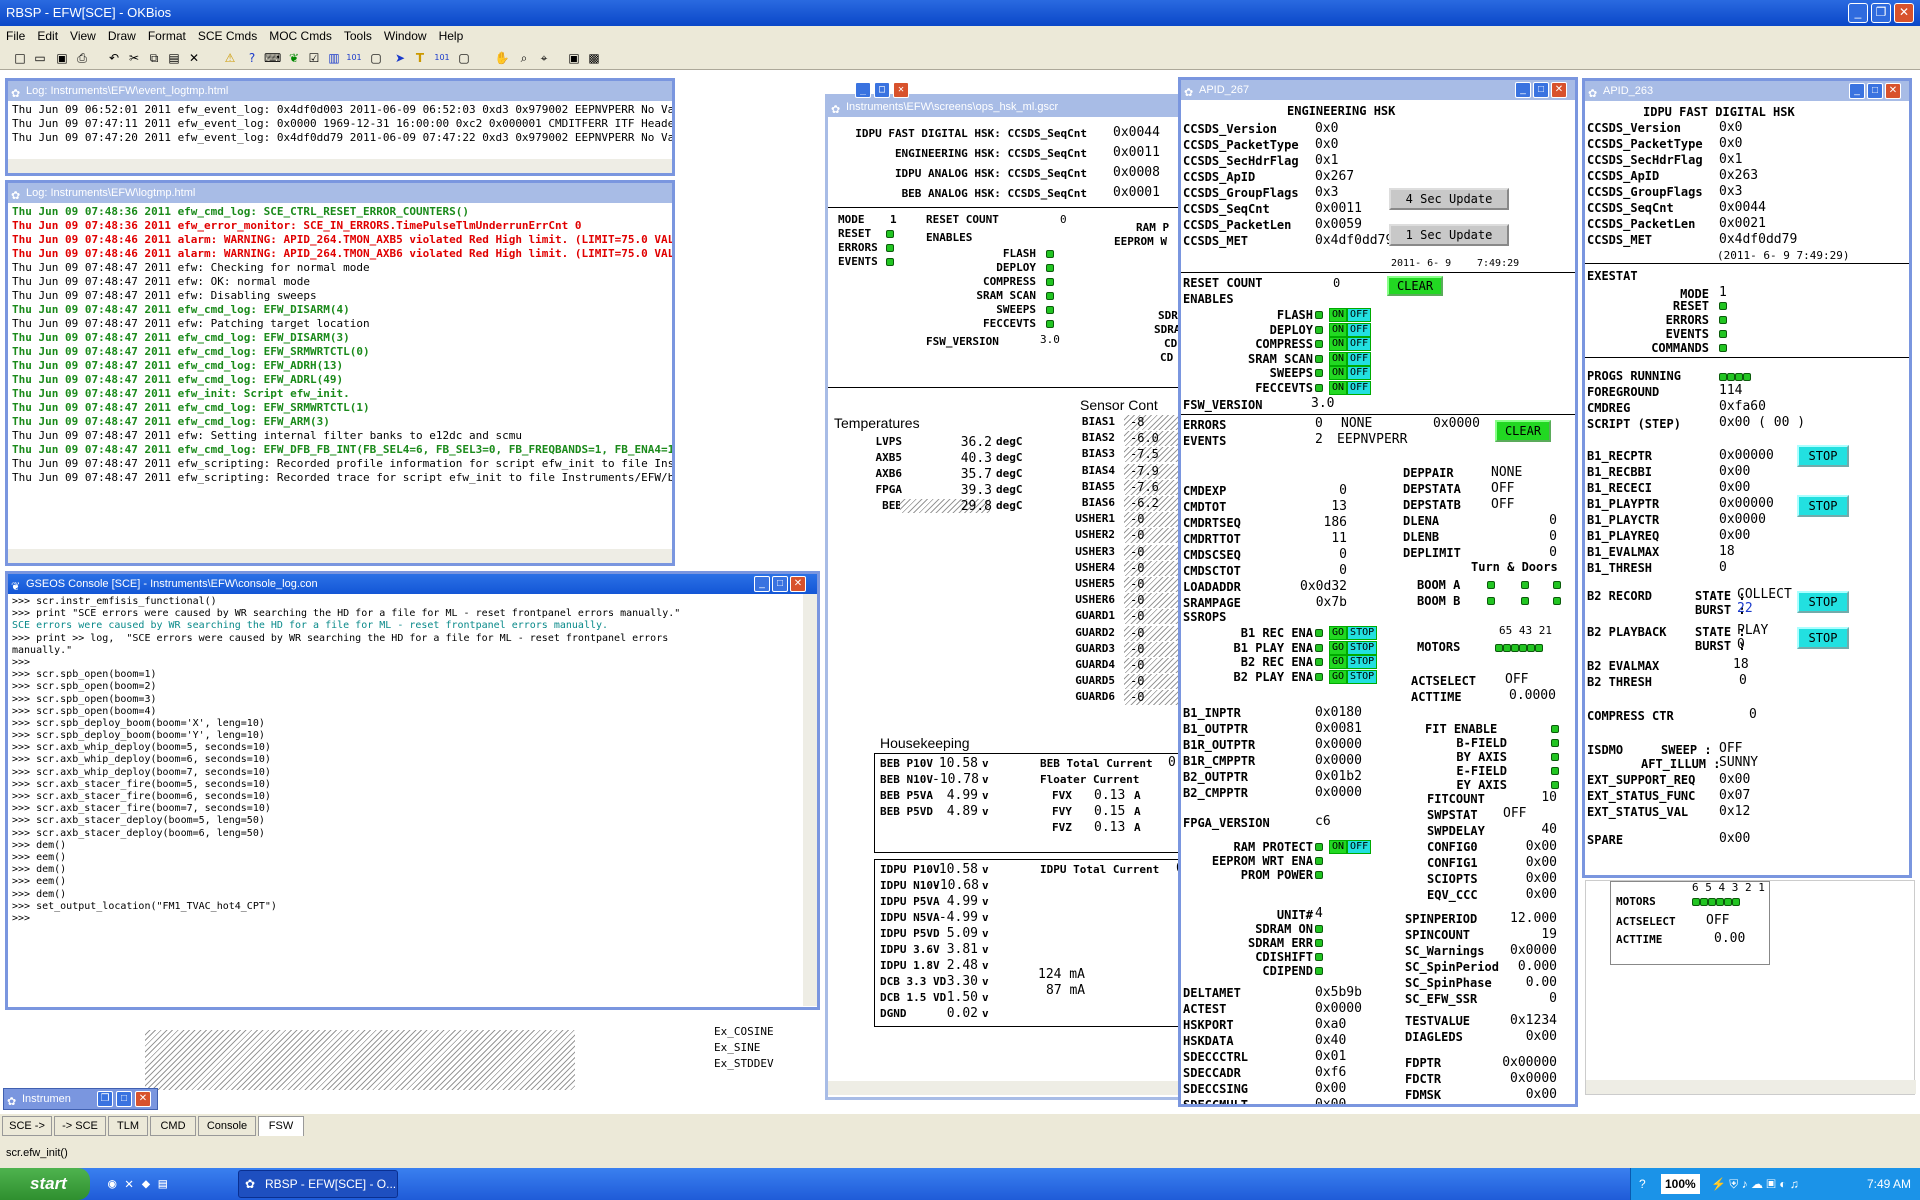 The width and height of the screenshot is (1920, 1200). What do you see at coordinates (1005, 107) in the screenshot?
I see `hsk-title-bar: ✿ Instruments\EFW\screens\ops_hsk_ml.gscr` at bounding box center [1005, 107].